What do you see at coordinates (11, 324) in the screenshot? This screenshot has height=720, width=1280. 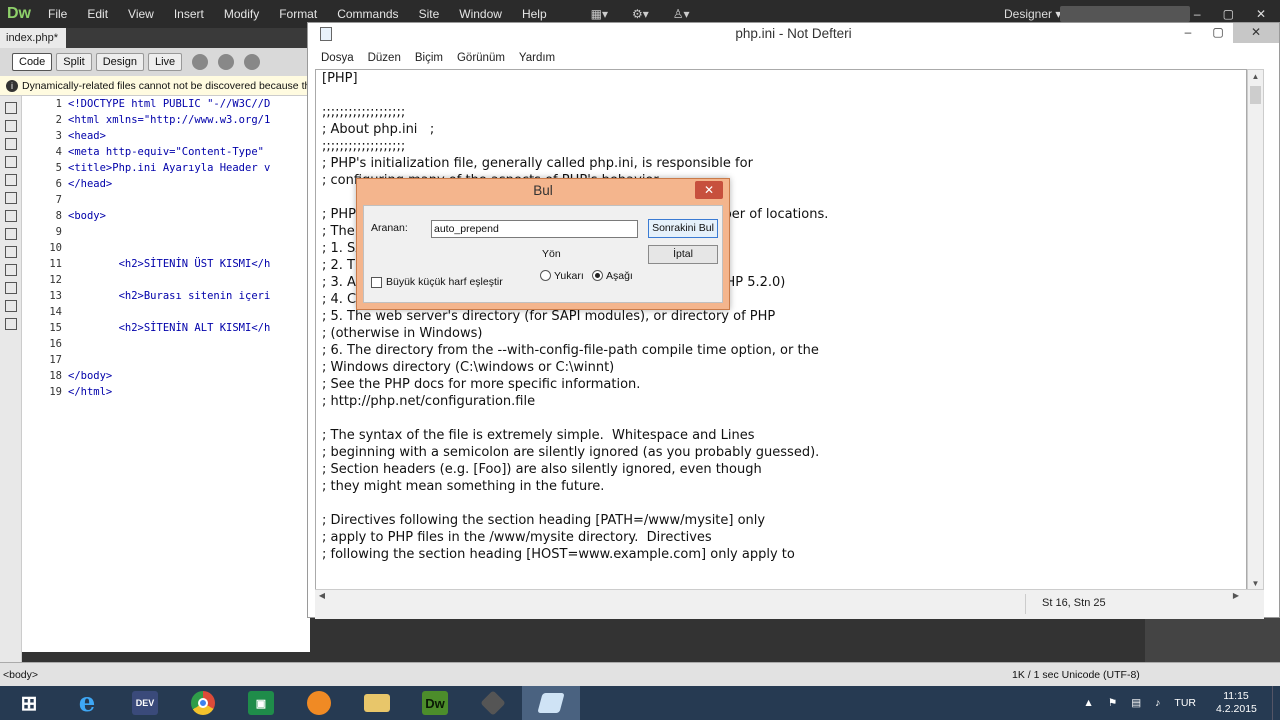 I see `format-source-icon` at bounding box center [11, 324].